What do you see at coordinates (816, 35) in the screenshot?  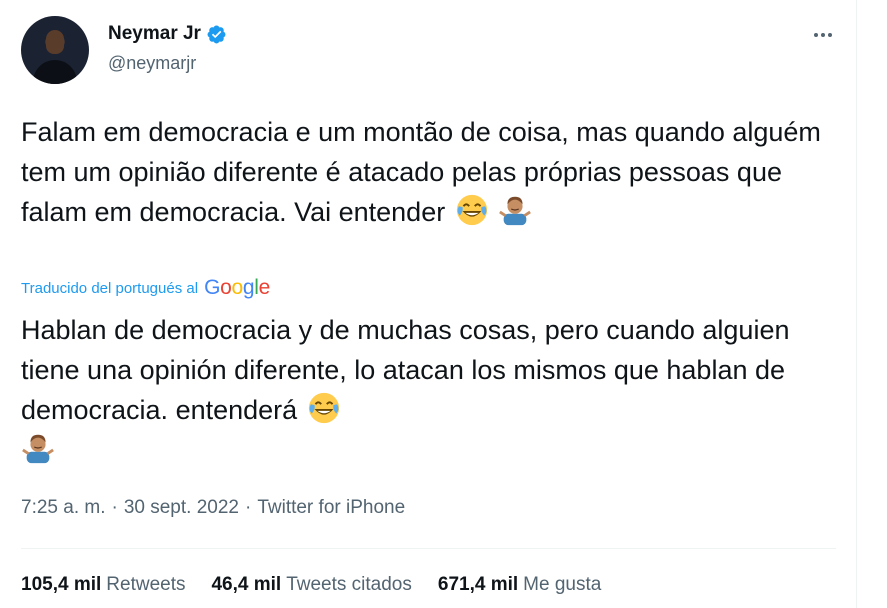 I see `more-icon` at bounding box center [816, 35].